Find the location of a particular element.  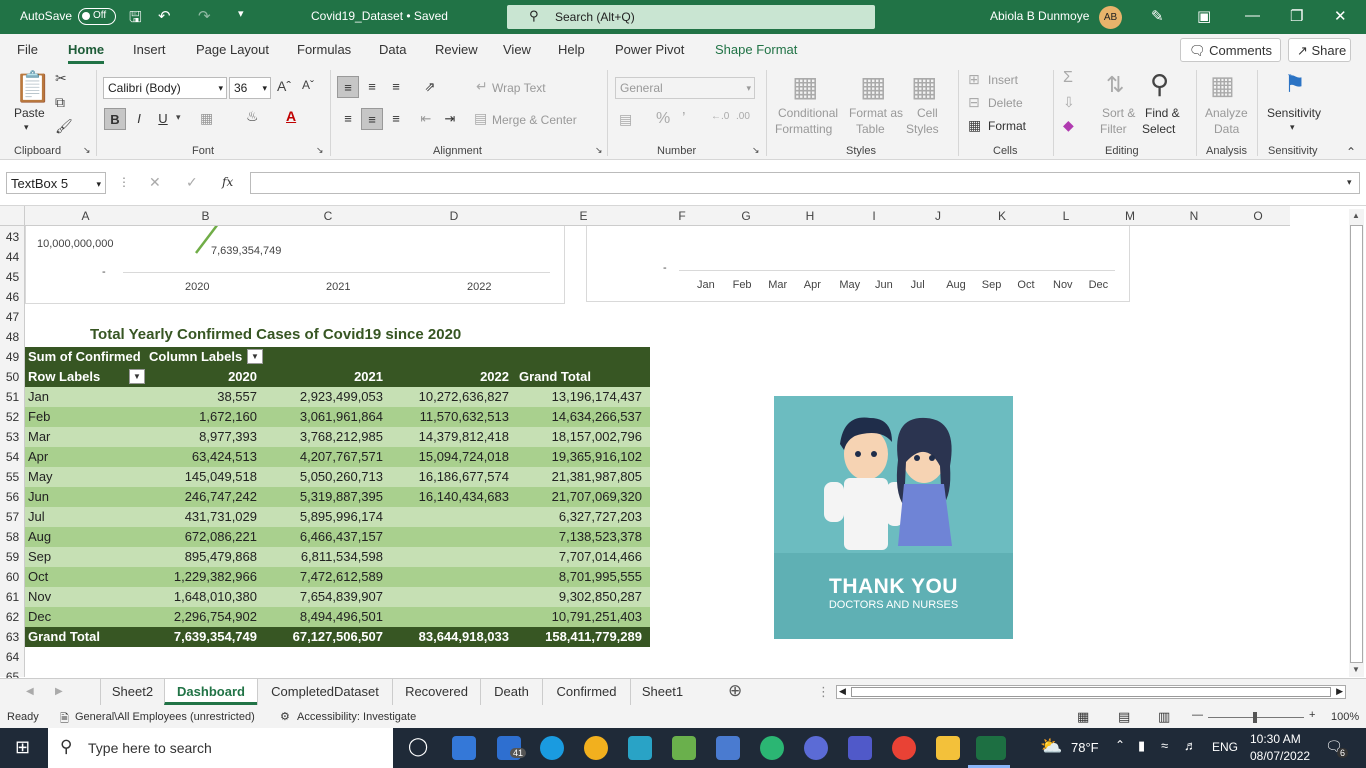

add-sheet-icon: ⊕ is located at coordinates (735, 691).